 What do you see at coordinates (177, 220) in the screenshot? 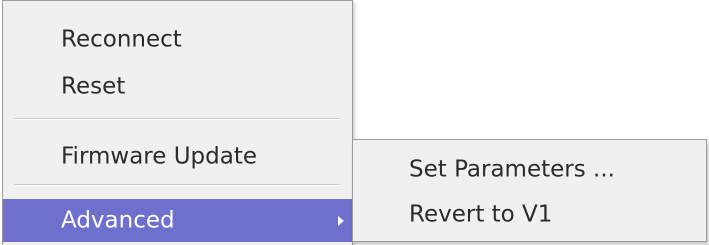
I see `menu-item-advanced: Advanced` at bounding box center [177, 220].